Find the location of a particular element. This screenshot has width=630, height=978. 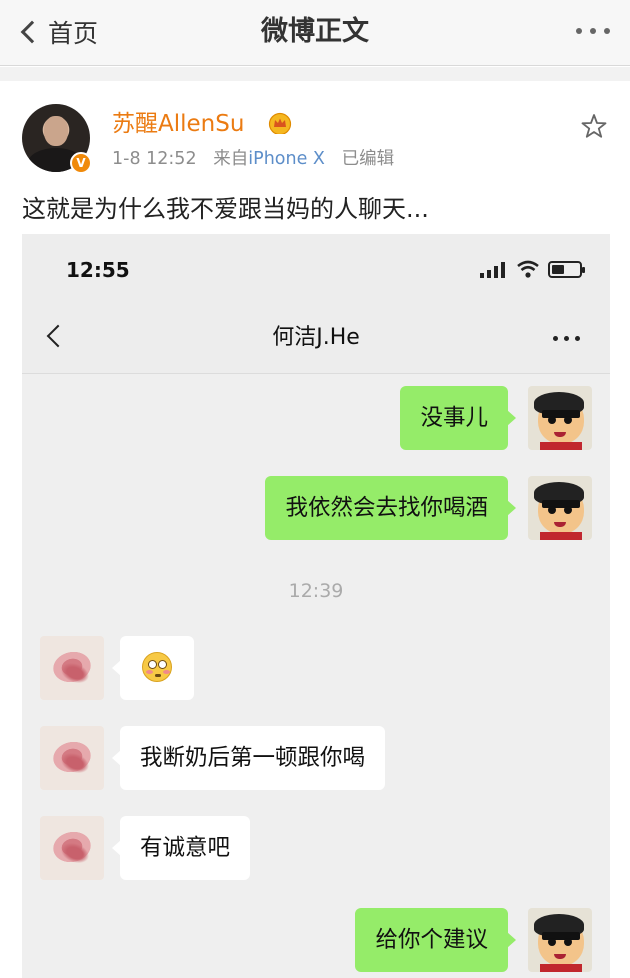

post-time: 1-8 12:52 is located at coordinates (154, 159).